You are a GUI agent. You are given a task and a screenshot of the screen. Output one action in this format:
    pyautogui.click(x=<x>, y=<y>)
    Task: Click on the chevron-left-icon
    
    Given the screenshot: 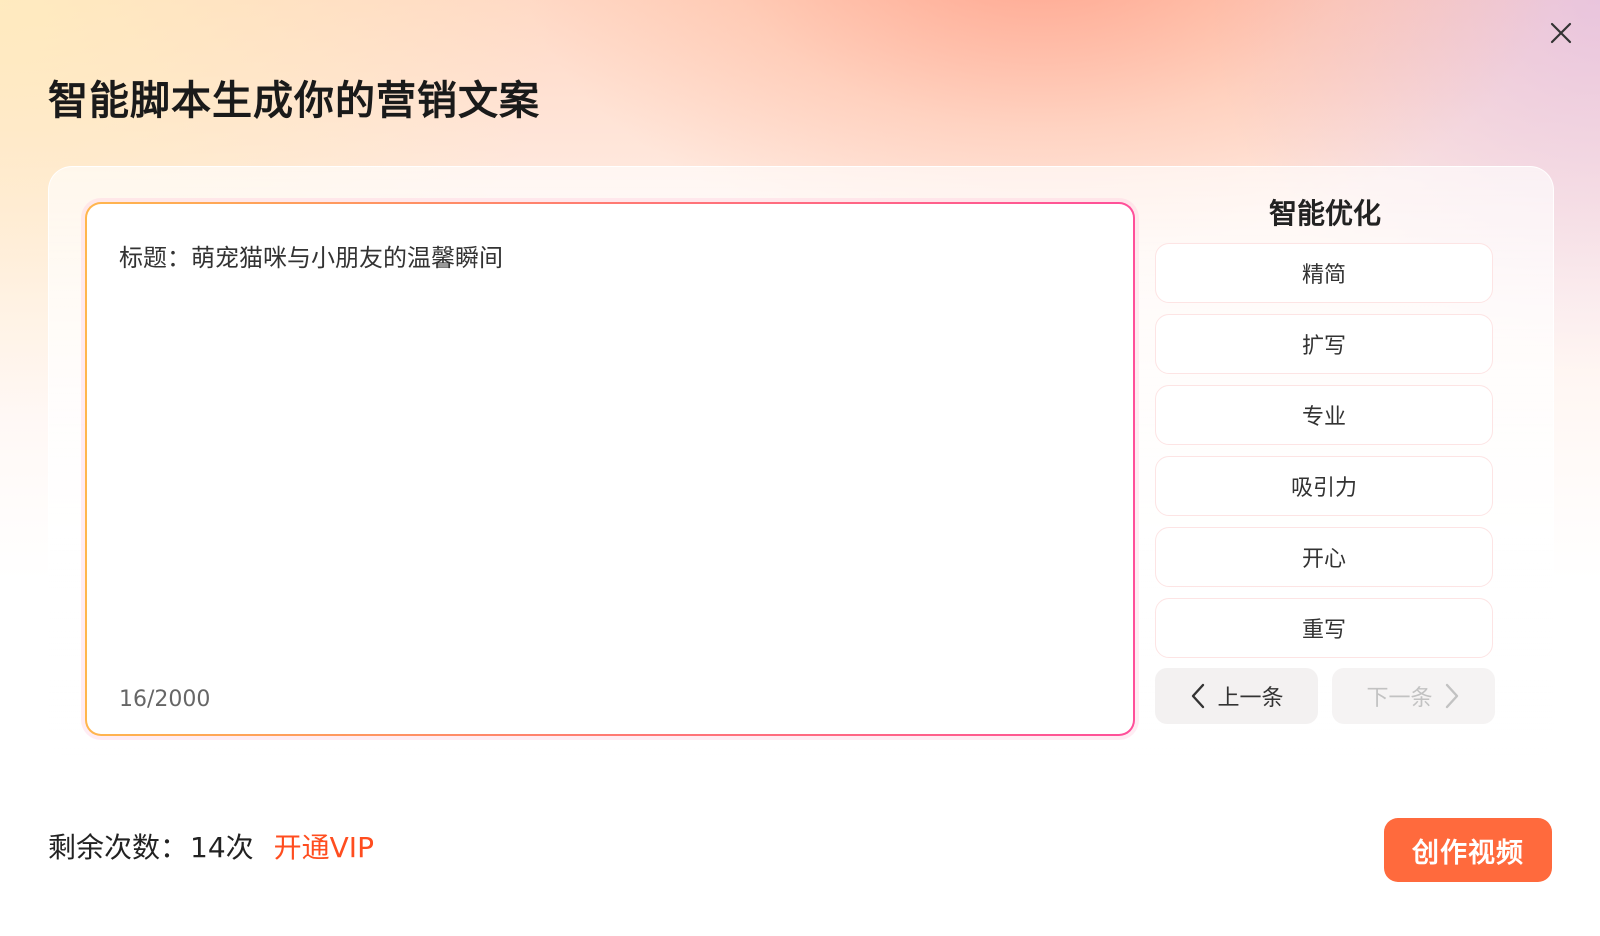 What is the action you would take?
    pyautogui.click(x=1198, y=696)
    